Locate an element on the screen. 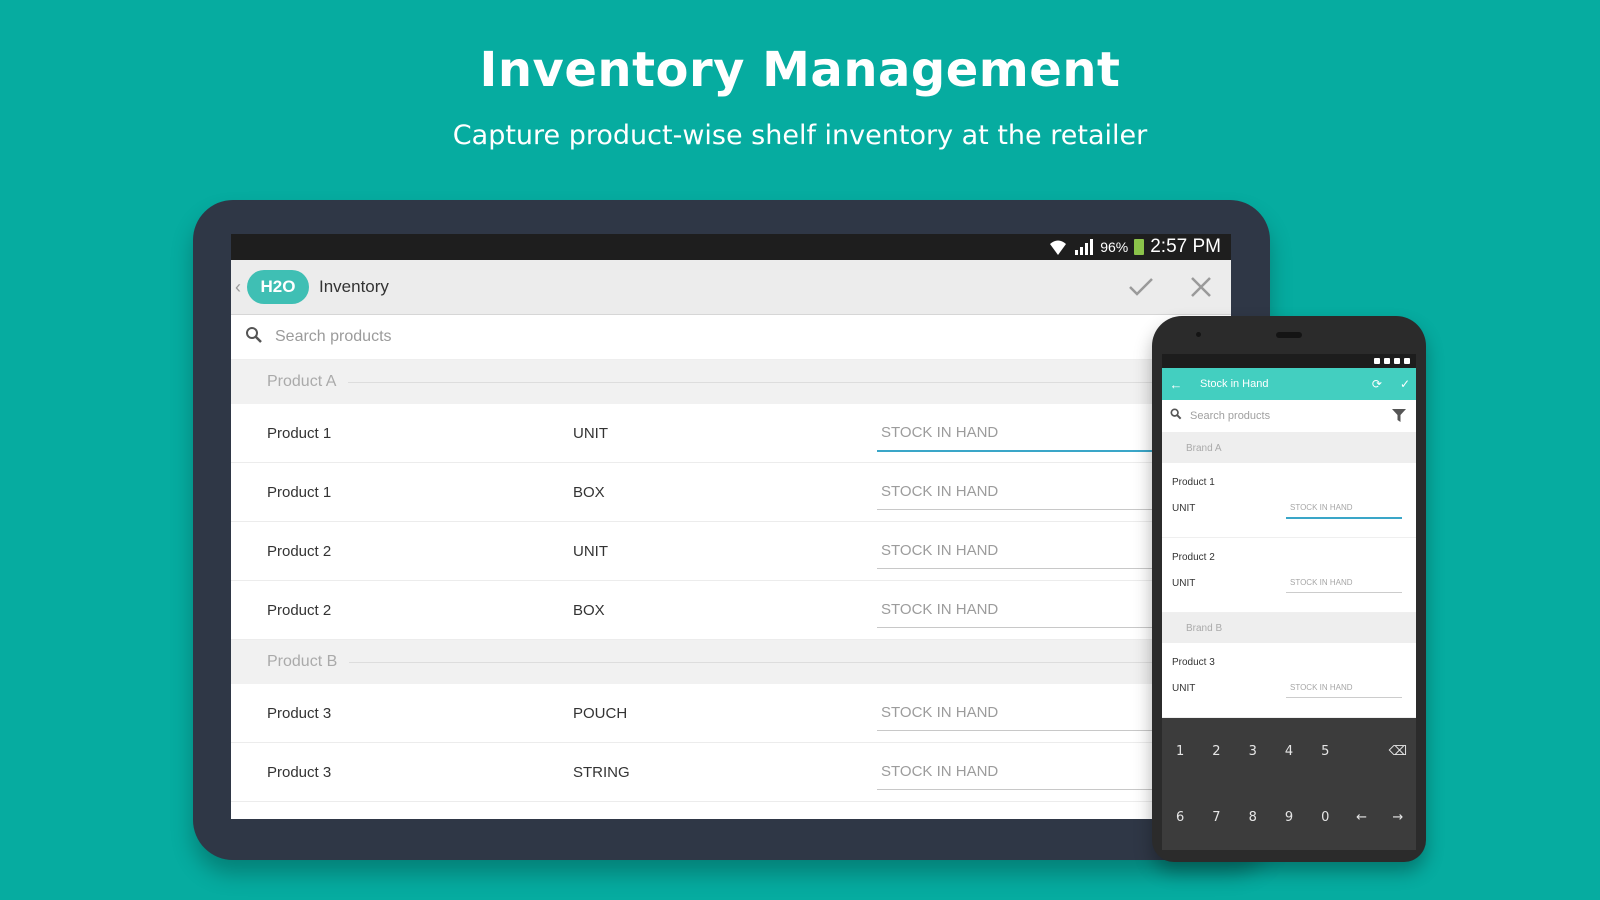 Image resolution: width=1600 pixels, height=900 pixels. signal-icon is located at coordinates (1084, 247).